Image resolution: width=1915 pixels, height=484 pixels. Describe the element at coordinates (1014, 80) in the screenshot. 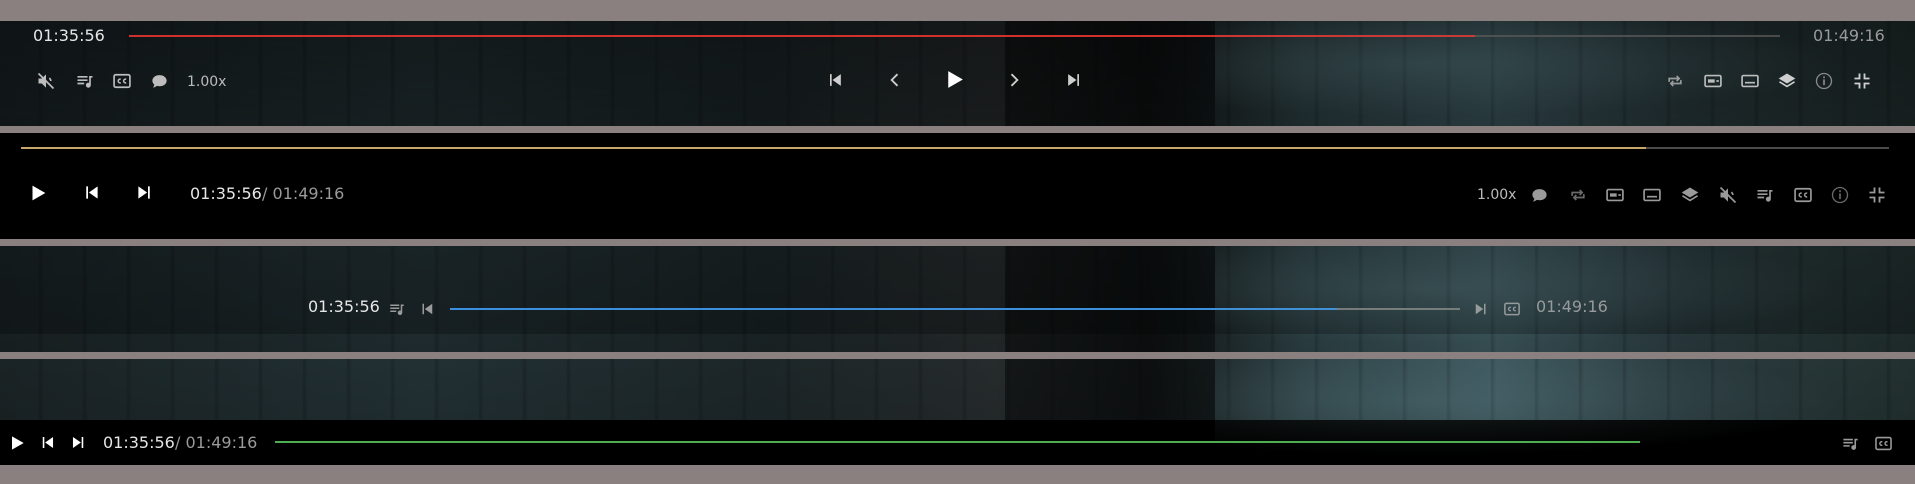

I see `chevron-right-icon` at that location.